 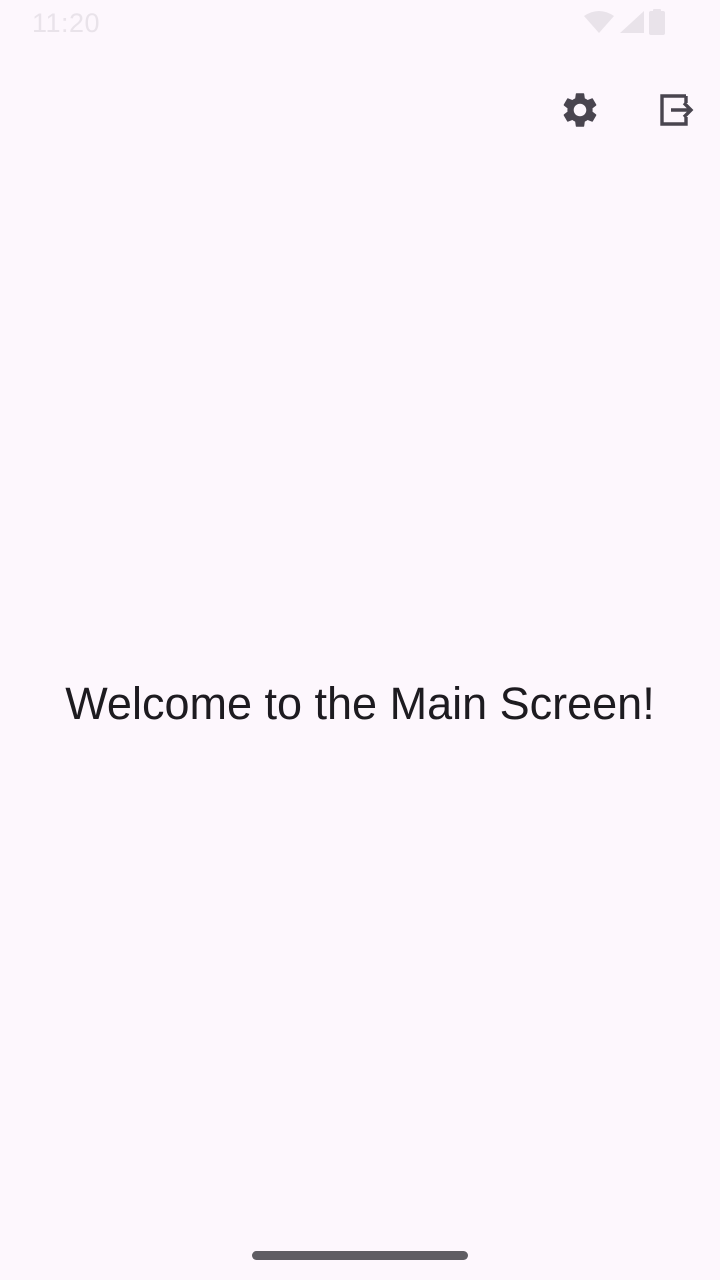 I want to click on wifi-icon, so click(x=599, y=24).